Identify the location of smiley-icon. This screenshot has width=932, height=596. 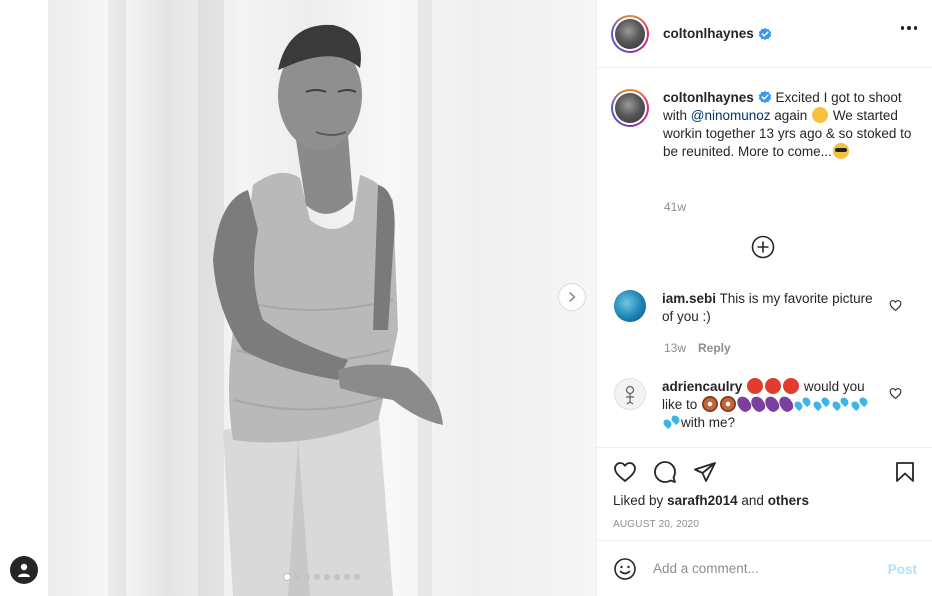
(625, 569).